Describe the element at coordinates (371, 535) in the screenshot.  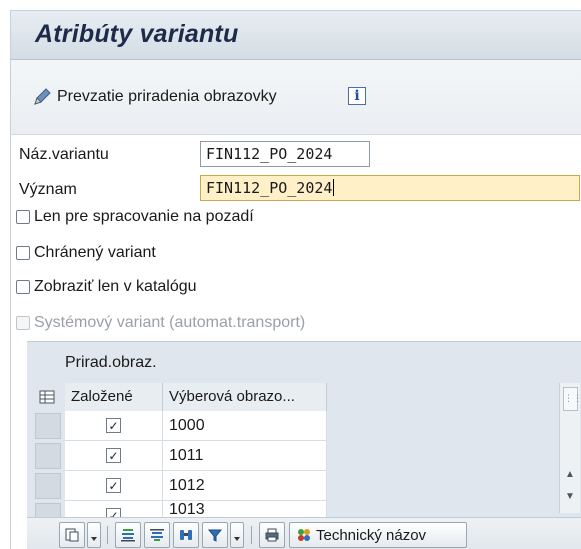
I see `technical-name-label: Technický názov` at that location.